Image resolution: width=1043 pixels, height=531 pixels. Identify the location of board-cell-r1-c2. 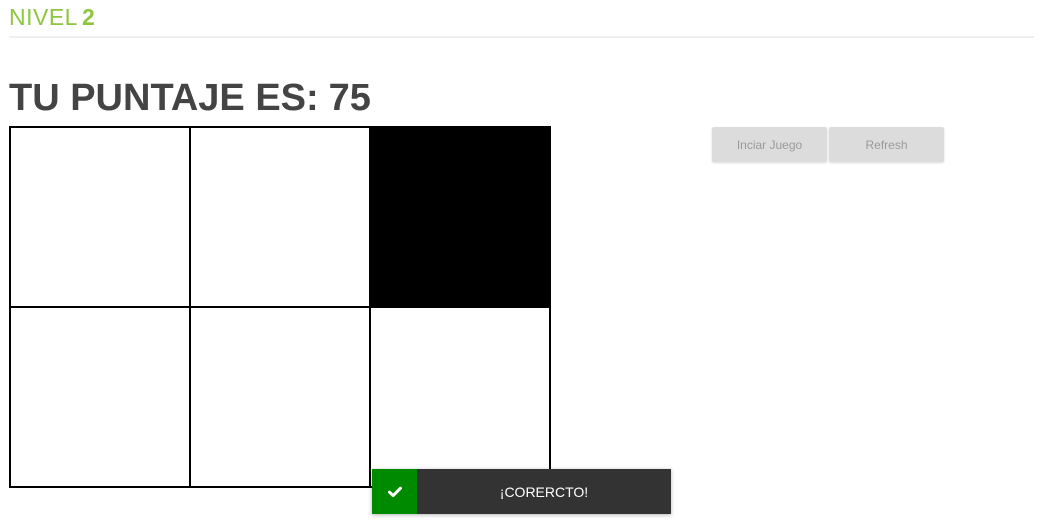
(280, 217).